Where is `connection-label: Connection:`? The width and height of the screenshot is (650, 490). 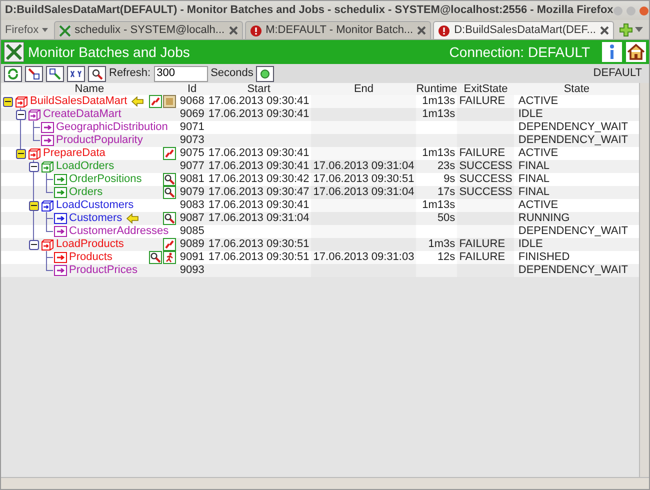
connection-label: Connection: is located at coordinates (486, 52).